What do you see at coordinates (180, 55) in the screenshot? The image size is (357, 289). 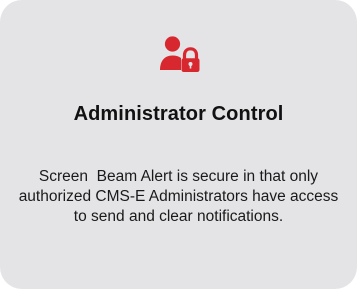 I see `user-lock-icon` at bounding box center [180, 55].